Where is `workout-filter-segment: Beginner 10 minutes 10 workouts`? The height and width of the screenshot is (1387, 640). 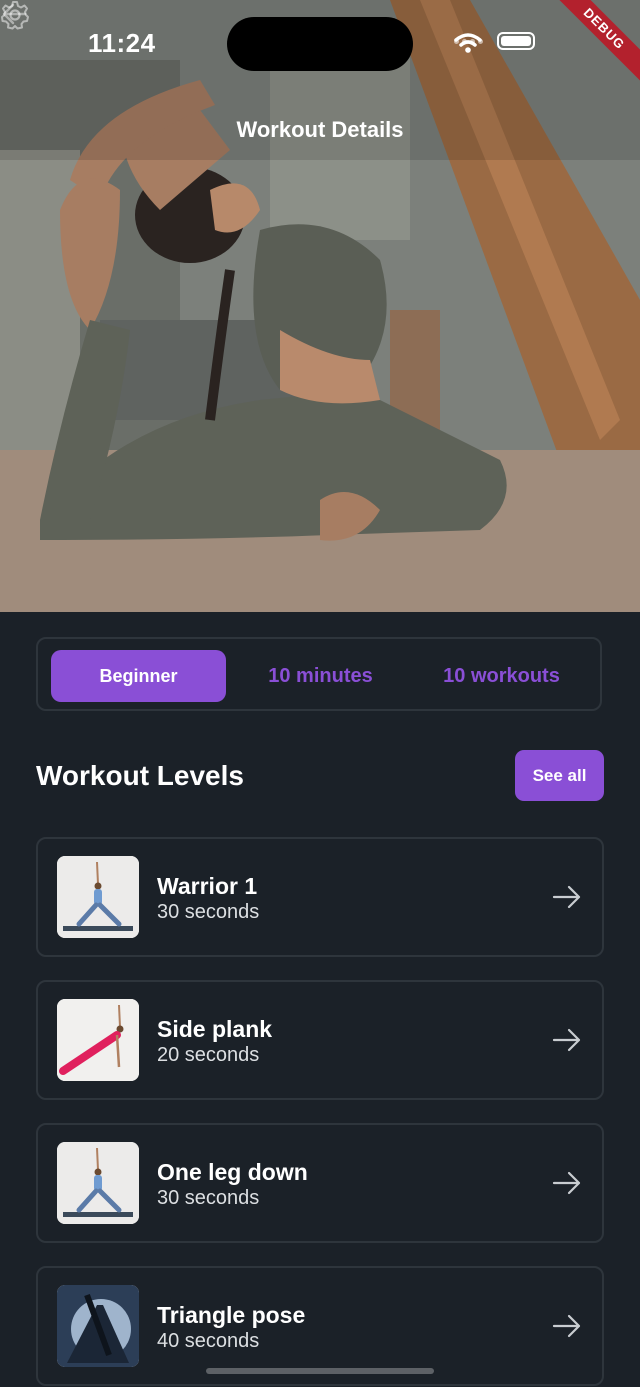 workout-filter-segment: Beginner 10 minutes 10 workouts is located at coordinates (319, 674).